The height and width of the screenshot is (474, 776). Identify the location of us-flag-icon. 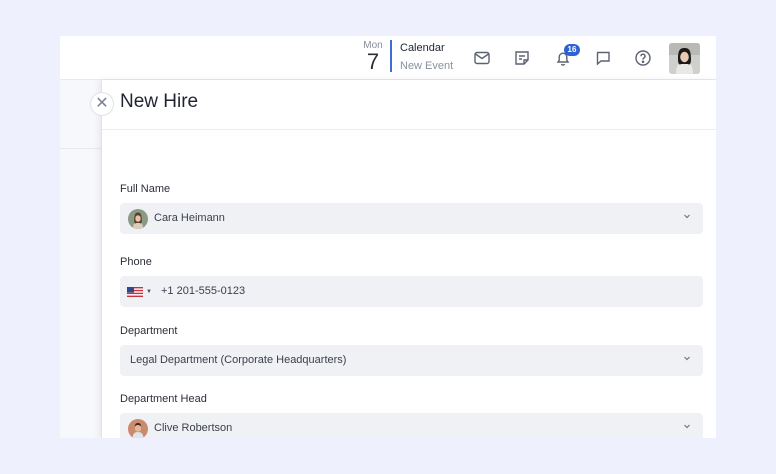
(135, 292).